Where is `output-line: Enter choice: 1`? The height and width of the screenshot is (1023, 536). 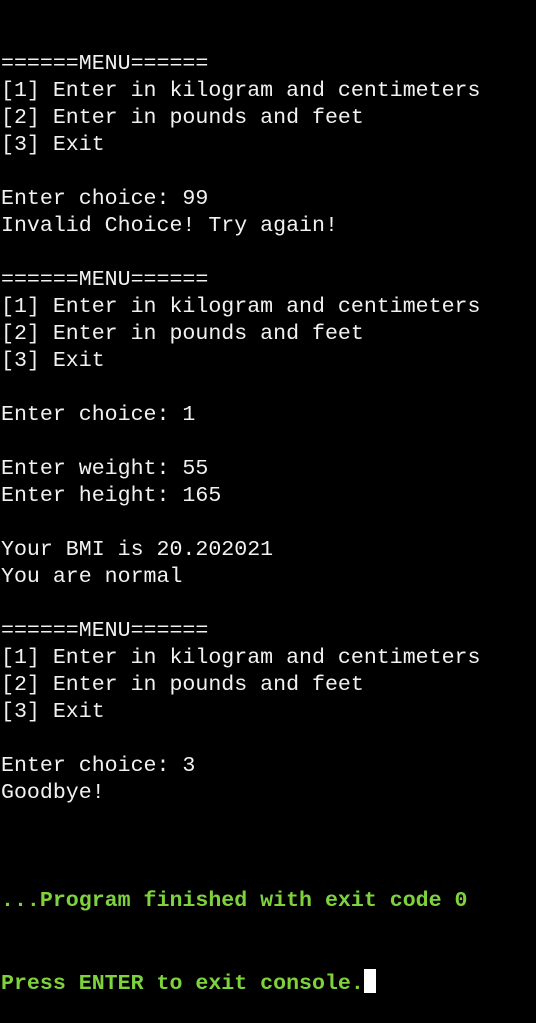
output-line: Enter choice: 1 is located at coordinates (98, 415).